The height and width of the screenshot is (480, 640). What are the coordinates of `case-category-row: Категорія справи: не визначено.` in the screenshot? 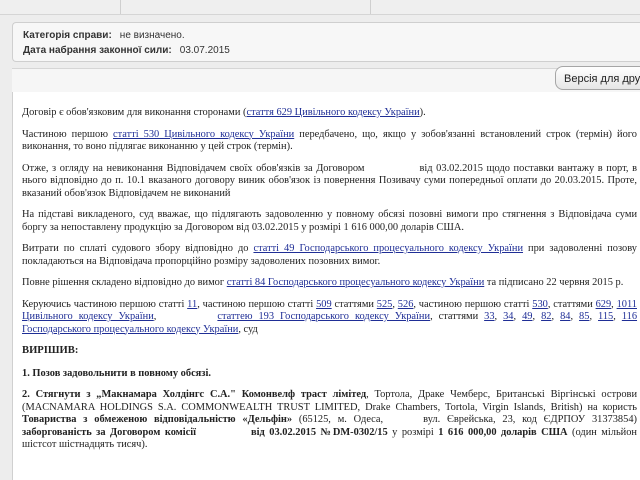 It's located at (104, 35).